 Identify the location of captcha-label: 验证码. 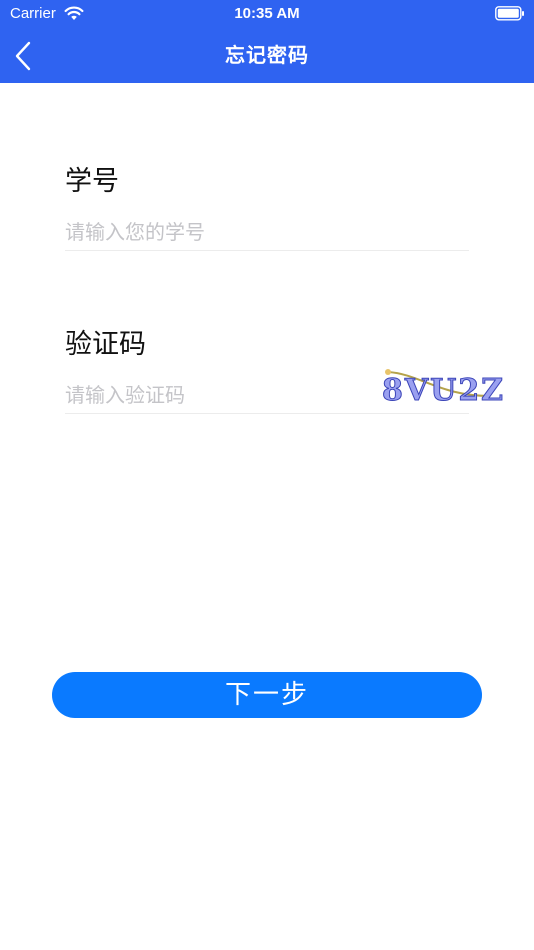
(105, 344).